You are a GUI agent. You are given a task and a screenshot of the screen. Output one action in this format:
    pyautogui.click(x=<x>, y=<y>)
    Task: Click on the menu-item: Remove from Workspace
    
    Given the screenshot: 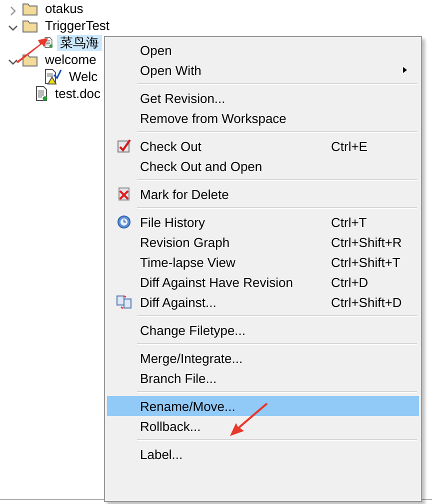 What is the action you would take?
    pyautogui.click(x=263, y=118)
    